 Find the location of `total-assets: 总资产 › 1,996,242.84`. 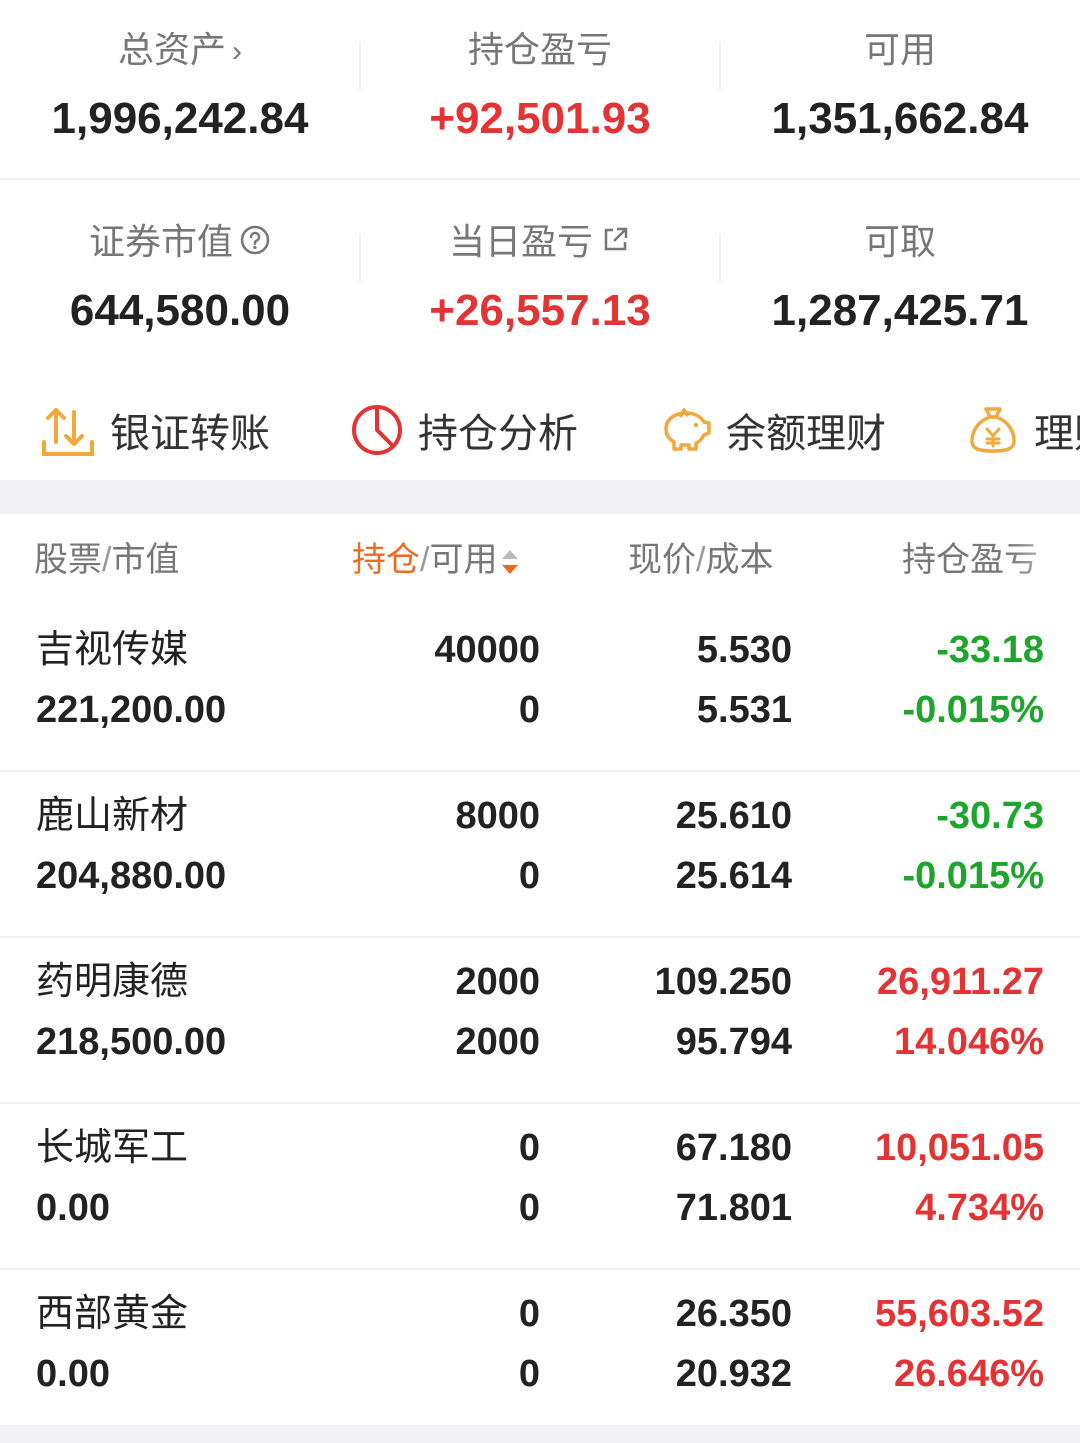

total-assets: 总资产 › 1,996,242.84 is located at coordinates (180, 88).